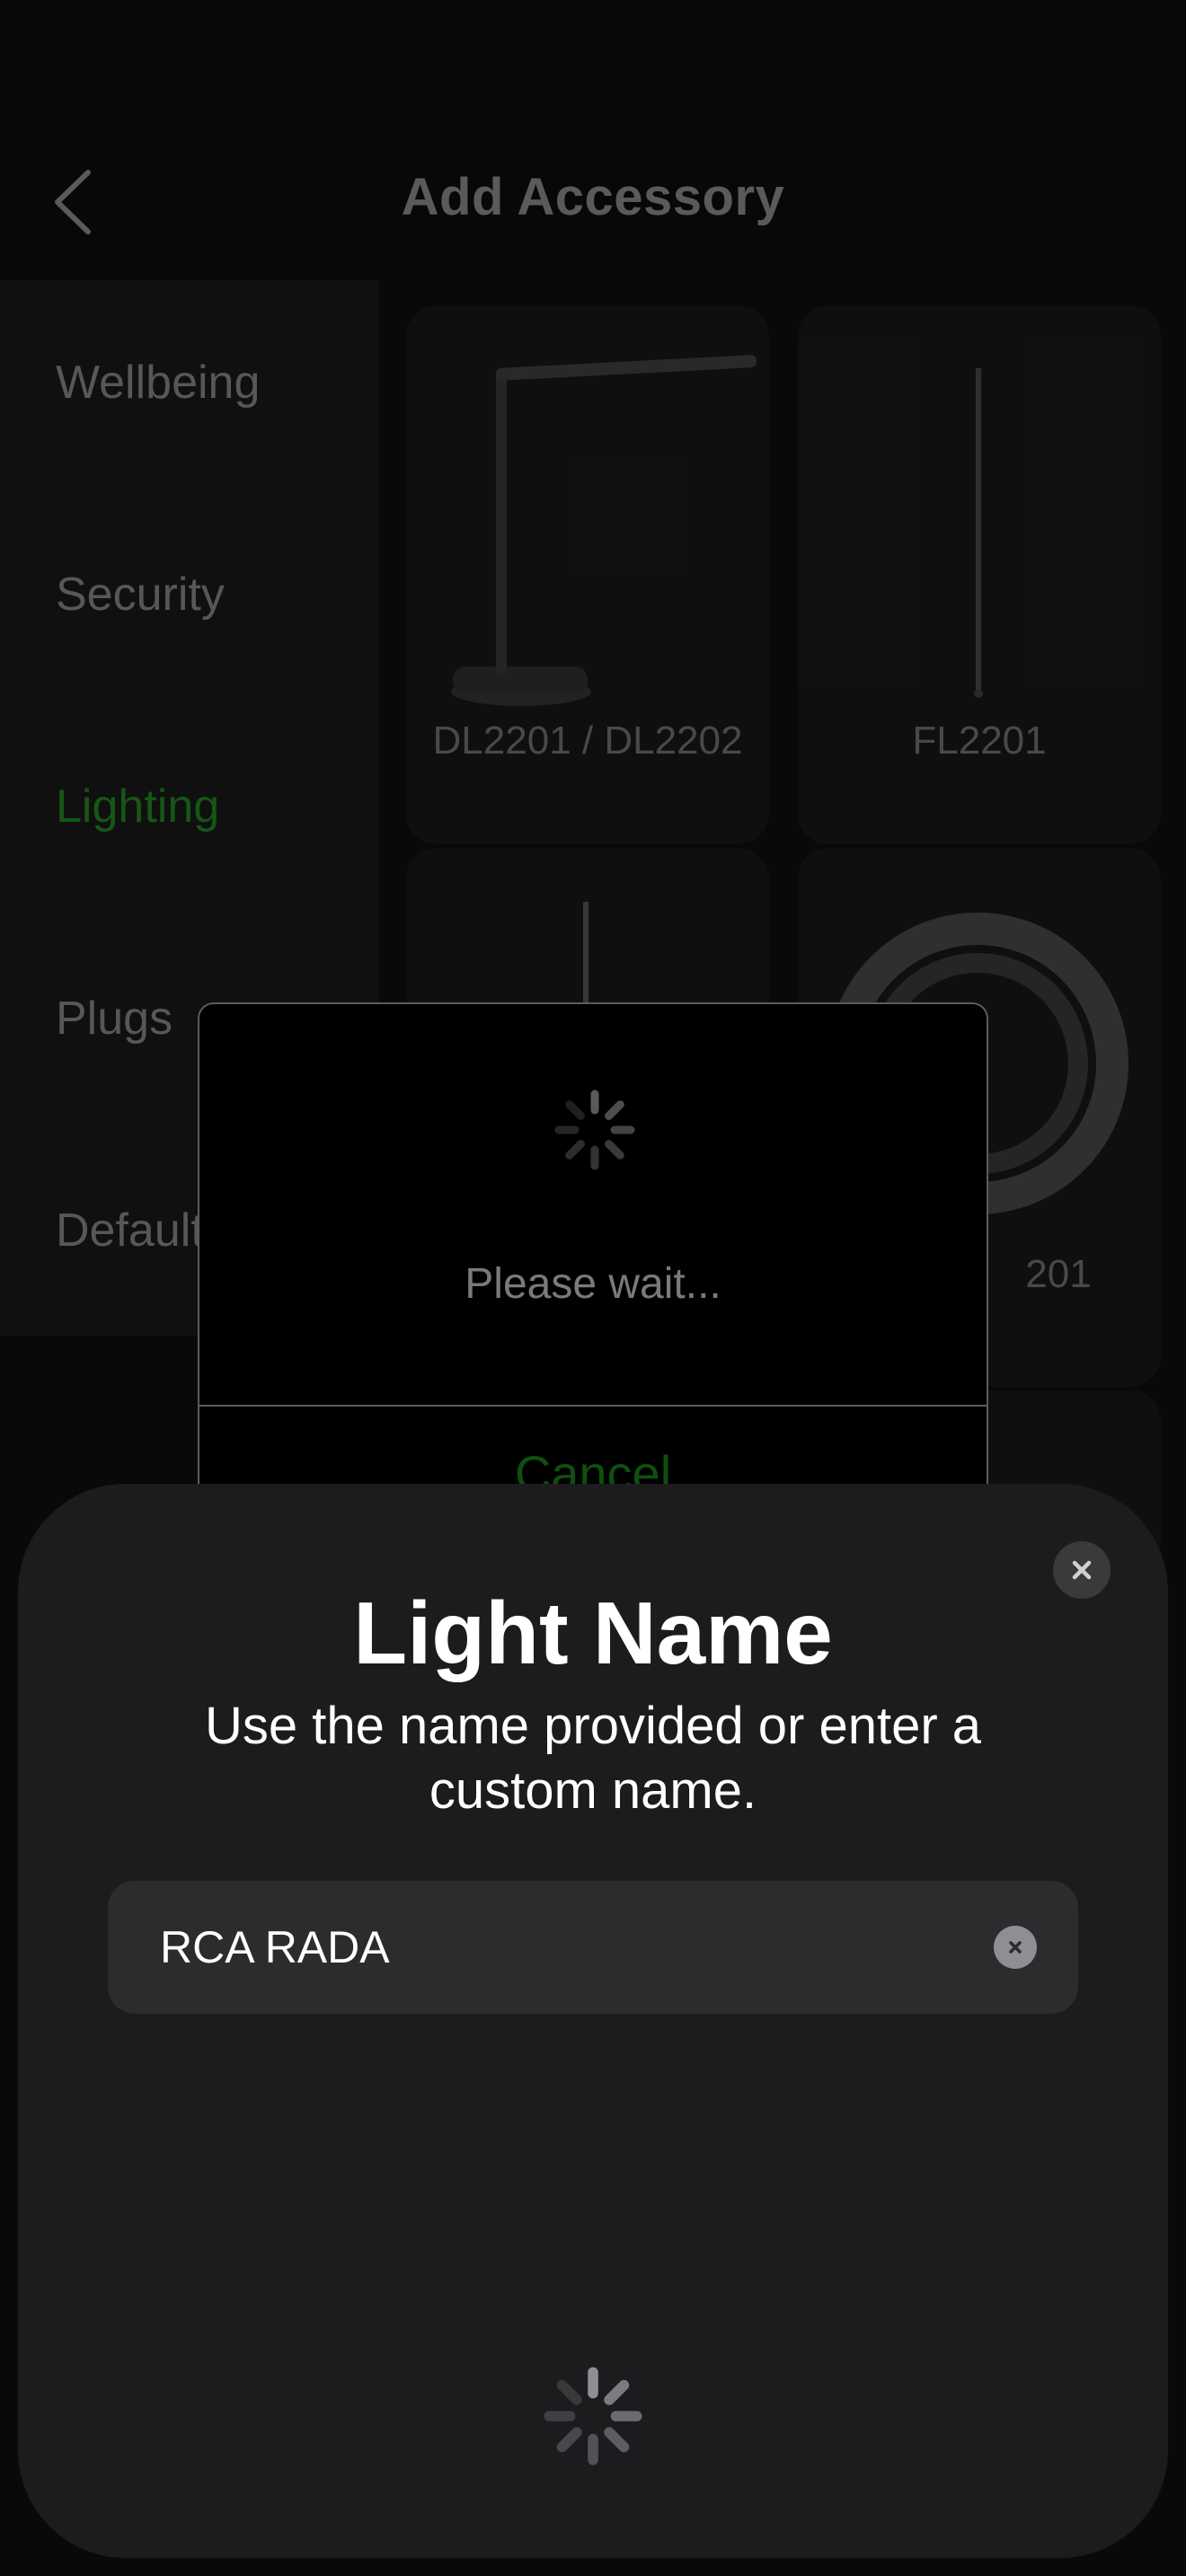 The width and height of the screenshot is (1186, 2576). I want to click on clear-text-button, so click(1015, 1947).